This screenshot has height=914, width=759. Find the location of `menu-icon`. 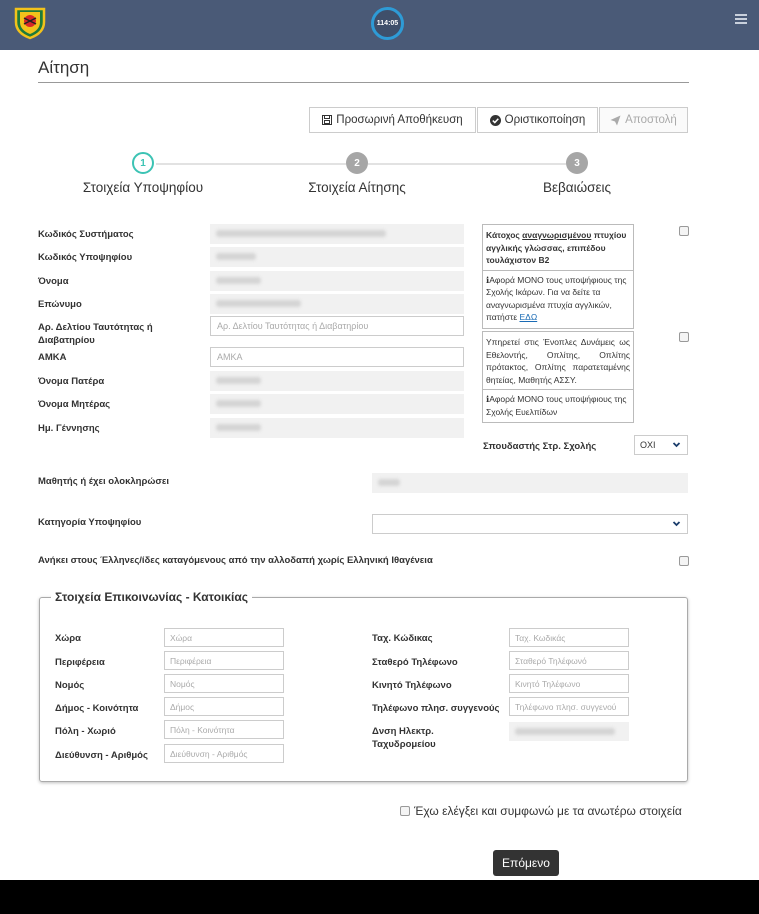

menu-icon is located at coordinates (741, 19).